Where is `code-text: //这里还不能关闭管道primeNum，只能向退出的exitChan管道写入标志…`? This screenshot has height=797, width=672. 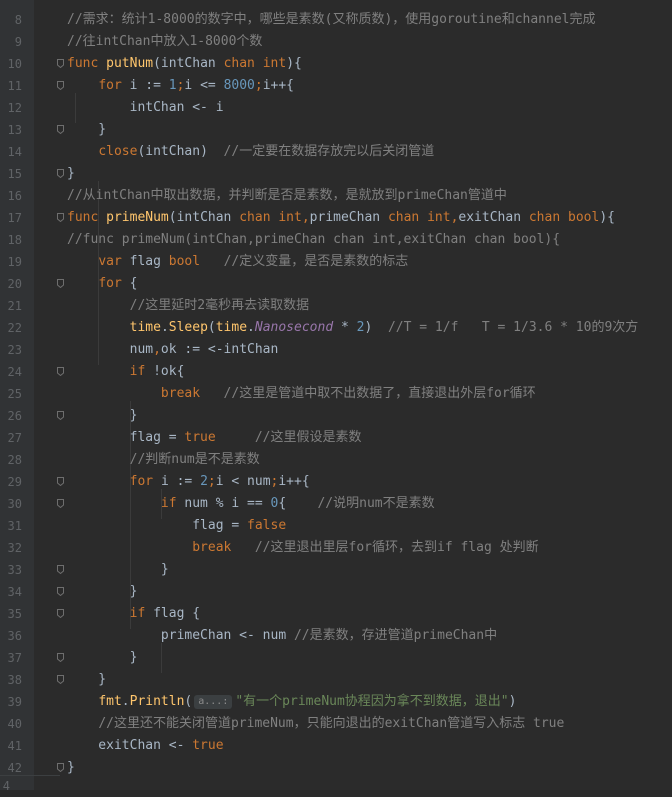 code-text: //这里还不能关闭管道primeNum，只能向退出的exitChan管道写入标志… is located at coordinates (315, 724).